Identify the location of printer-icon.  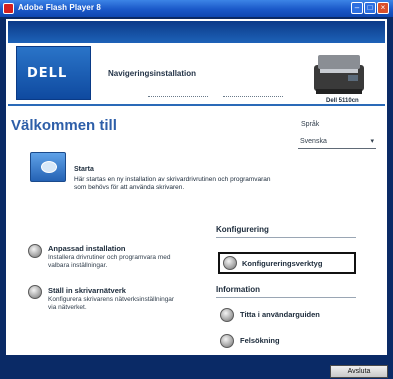
(339, 74).